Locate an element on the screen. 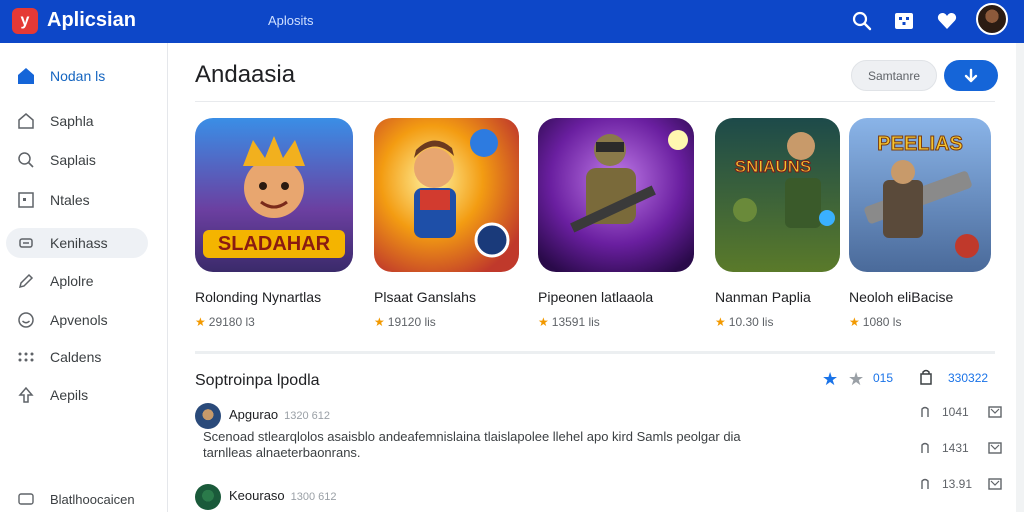  app-thumbnail: SLADAHAR is located at coordinates (274, 195).